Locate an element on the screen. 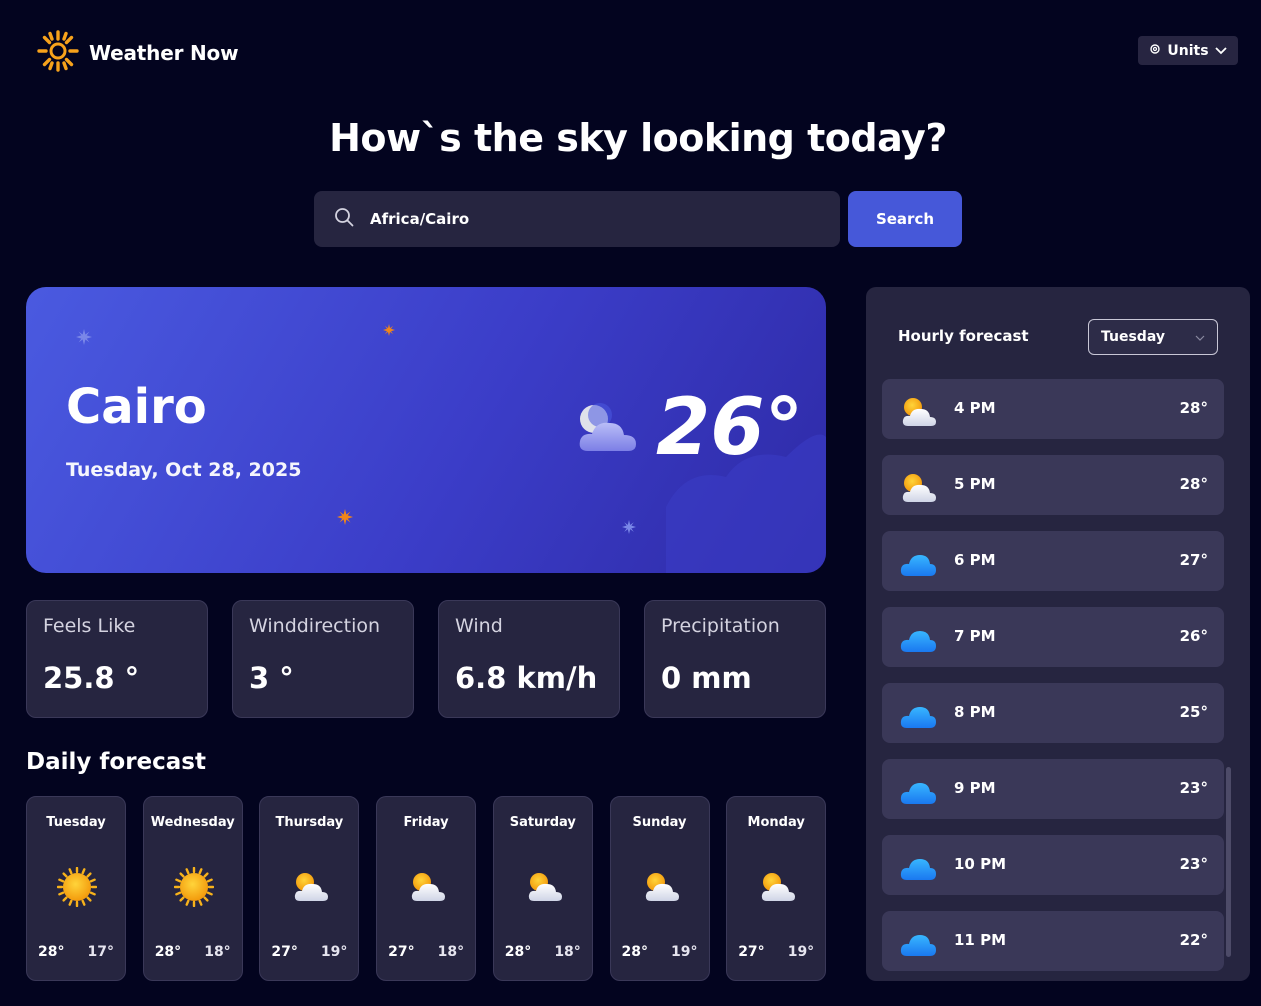 The height and width of the screenshot is (1006, 1261). hour-temp: 26° is located at coordinates (1193, 636).